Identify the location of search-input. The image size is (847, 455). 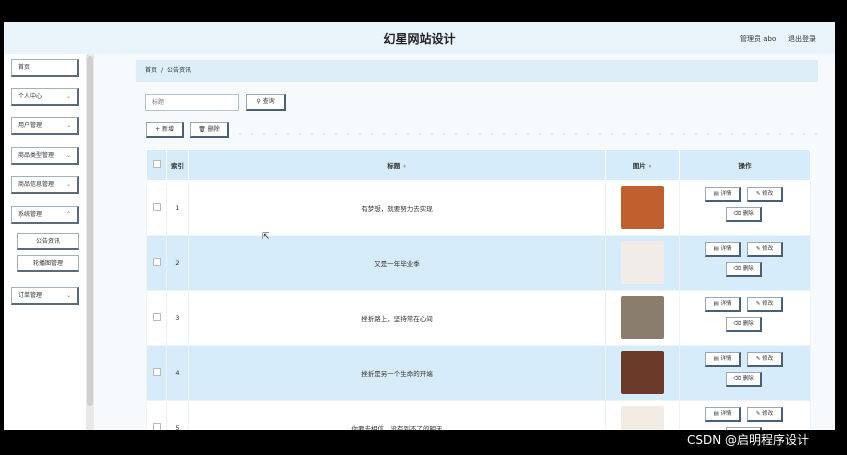
(192, 102).